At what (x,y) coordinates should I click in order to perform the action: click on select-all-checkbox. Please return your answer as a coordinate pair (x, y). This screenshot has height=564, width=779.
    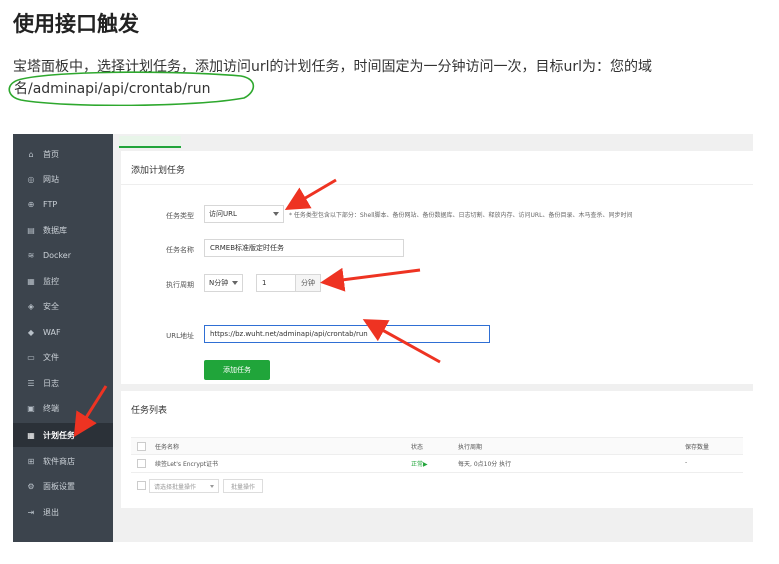
    Looking at the image, I should click on (141, 446).